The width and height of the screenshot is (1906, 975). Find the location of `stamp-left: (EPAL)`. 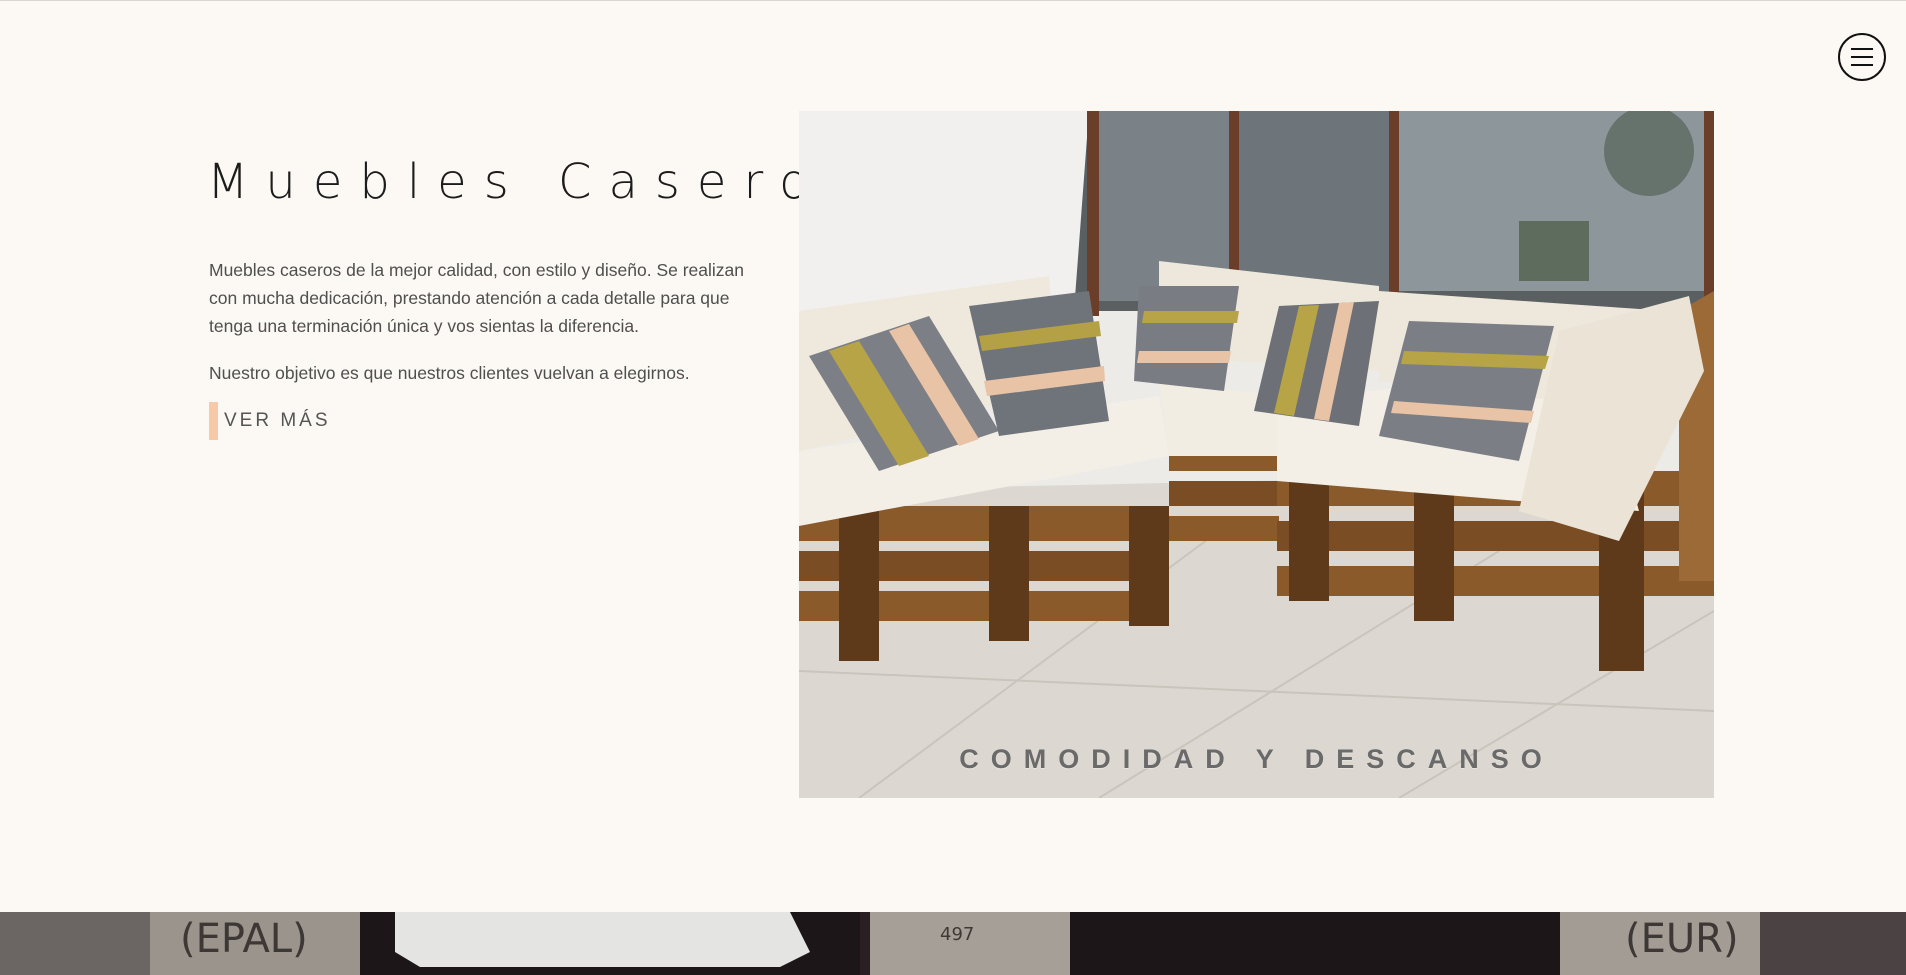

stamp-left: (EPAL) is located at coordinates (244, 939).